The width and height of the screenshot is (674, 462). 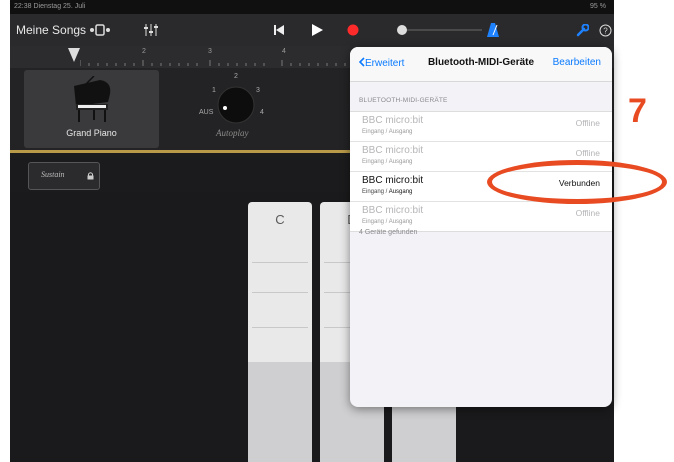 I want to click on view-toggle-icon, so click(x=100, y=30).